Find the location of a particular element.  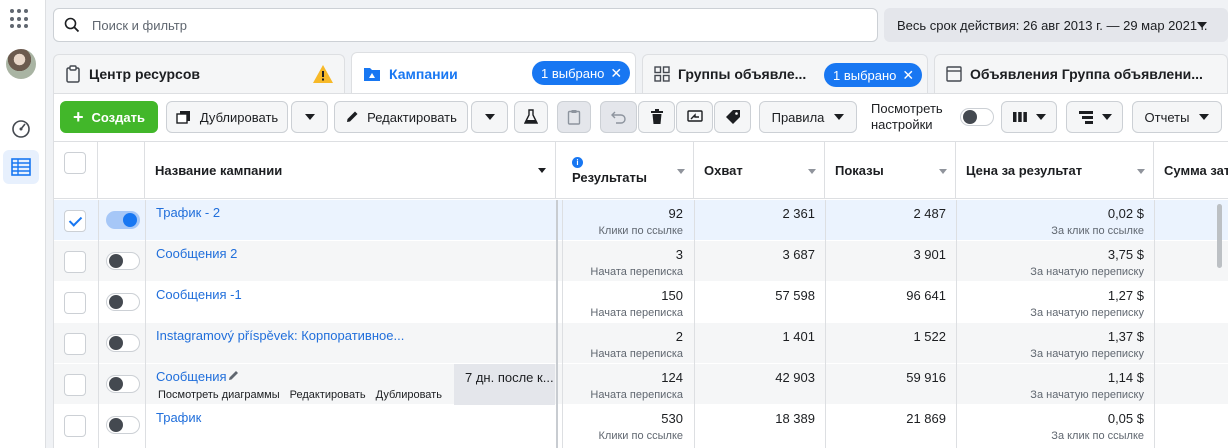

results-type: Клики по ссылке is located at coordinates (641, 436).